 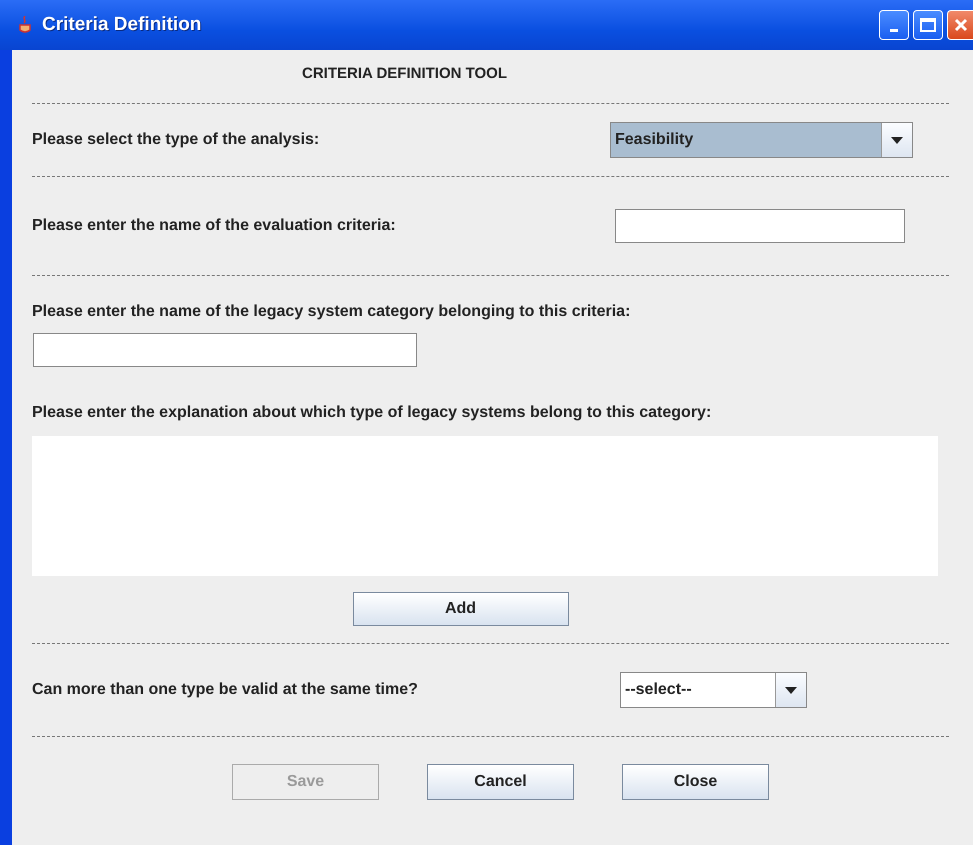 What do you see at coordinates (713, 690) in the screenshot?
I see `dropdown: --select--` at bounding box center [713, 690].